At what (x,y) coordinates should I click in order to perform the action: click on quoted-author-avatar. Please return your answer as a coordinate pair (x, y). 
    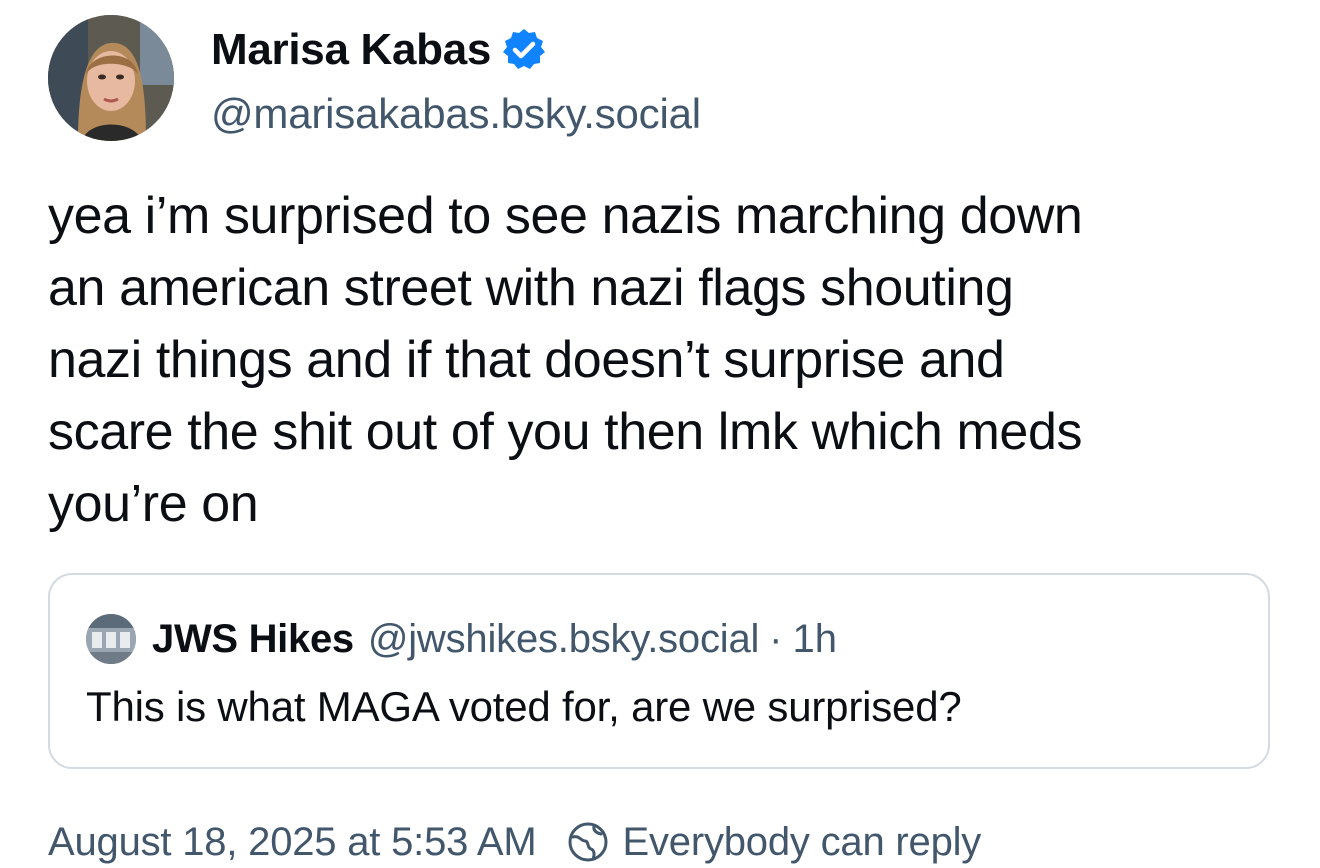
    Looking at the image, I should click on (111, 639).